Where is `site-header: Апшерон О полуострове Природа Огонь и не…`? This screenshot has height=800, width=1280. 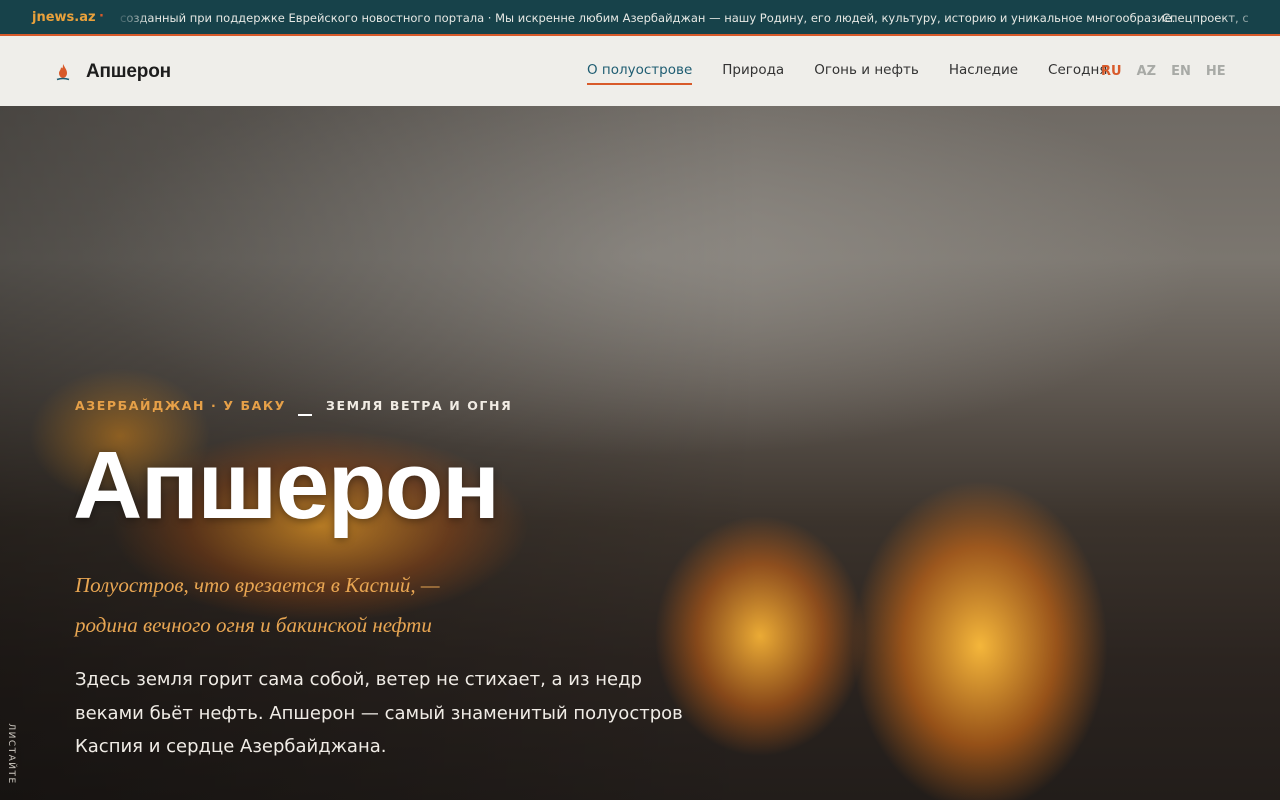 site-header: Апшерон О полуострове Природа Огонь и не… is located at coordinates (640, 71).